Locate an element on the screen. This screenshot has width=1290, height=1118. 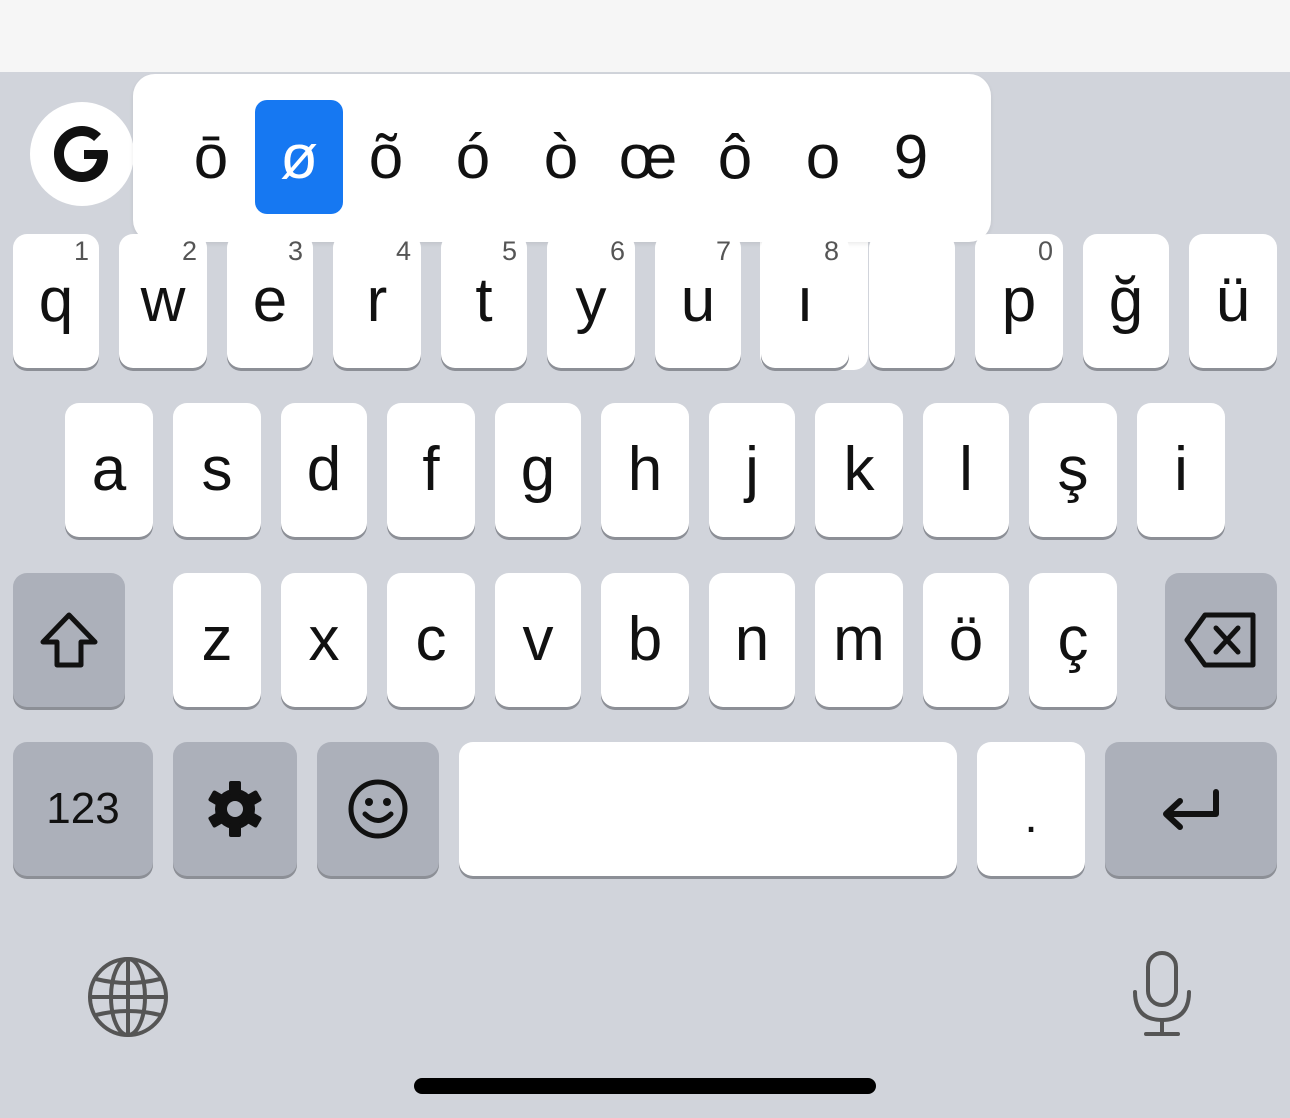
period-key-label: . is located at coordinates (1031, 816).